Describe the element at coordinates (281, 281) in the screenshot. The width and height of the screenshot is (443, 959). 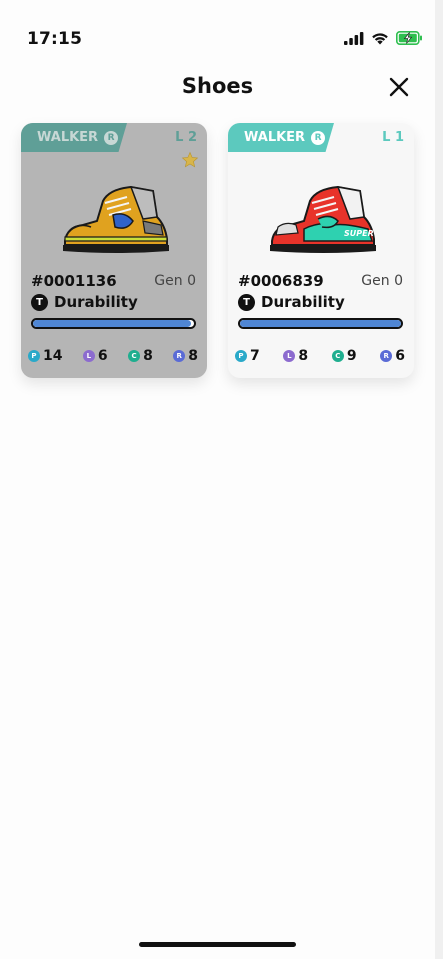
I see `shoe-id: #0006839` at that location.